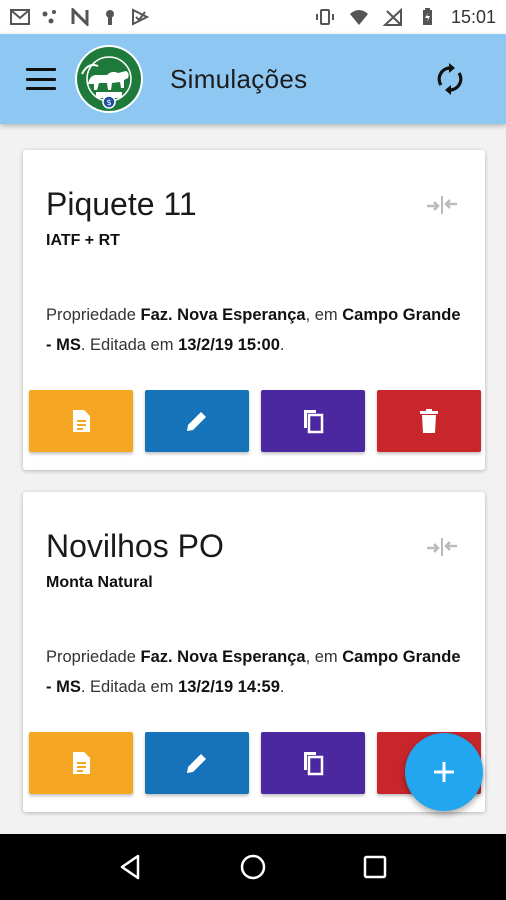 This screenshot has height=900, width=506. What do you see at coordinates (41, 79) in the screenshot?
I see `hamburger-menu-icon` at bounding box center [41, 79].